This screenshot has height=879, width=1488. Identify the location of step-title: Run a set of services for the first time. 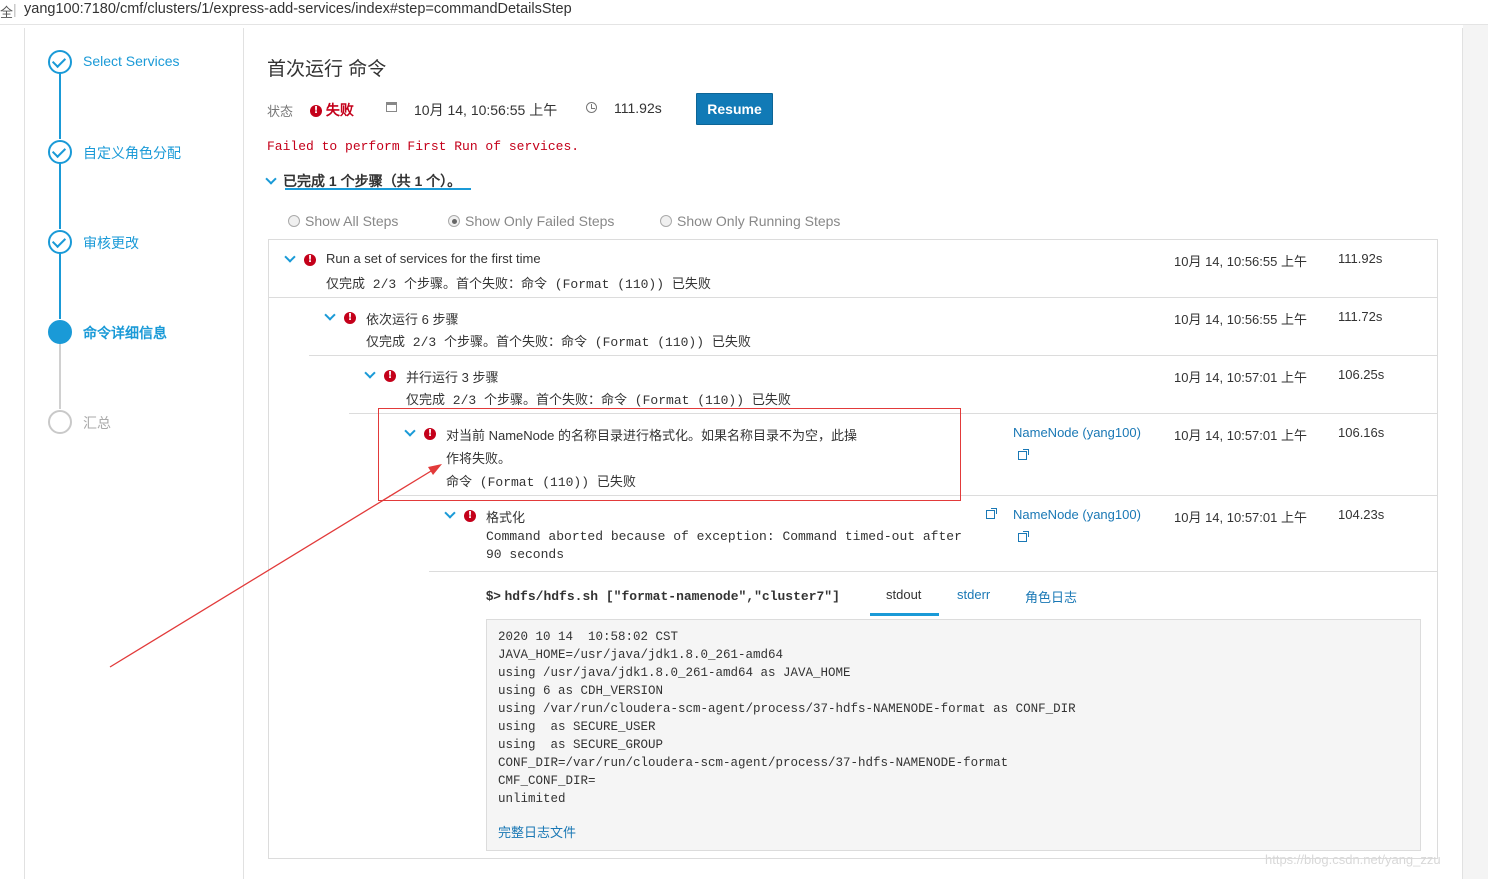
(433, 258).